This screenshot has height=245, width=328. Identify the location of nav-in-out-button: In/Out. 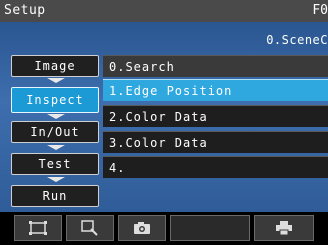
(55, 132).